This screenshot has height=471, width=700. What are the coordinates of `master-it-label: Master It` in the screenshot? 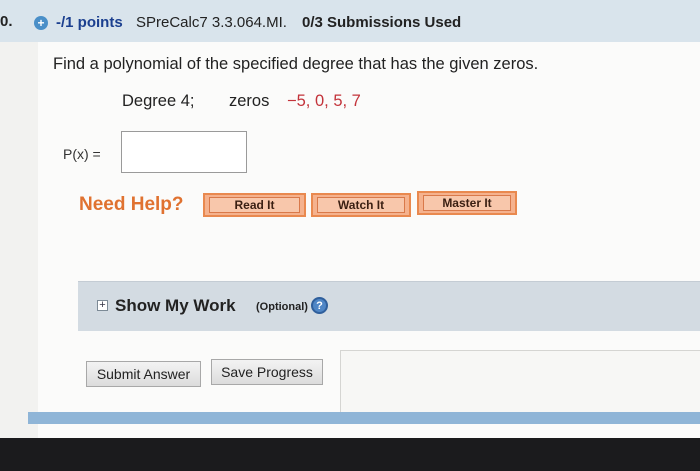 It's located at (467, 203).